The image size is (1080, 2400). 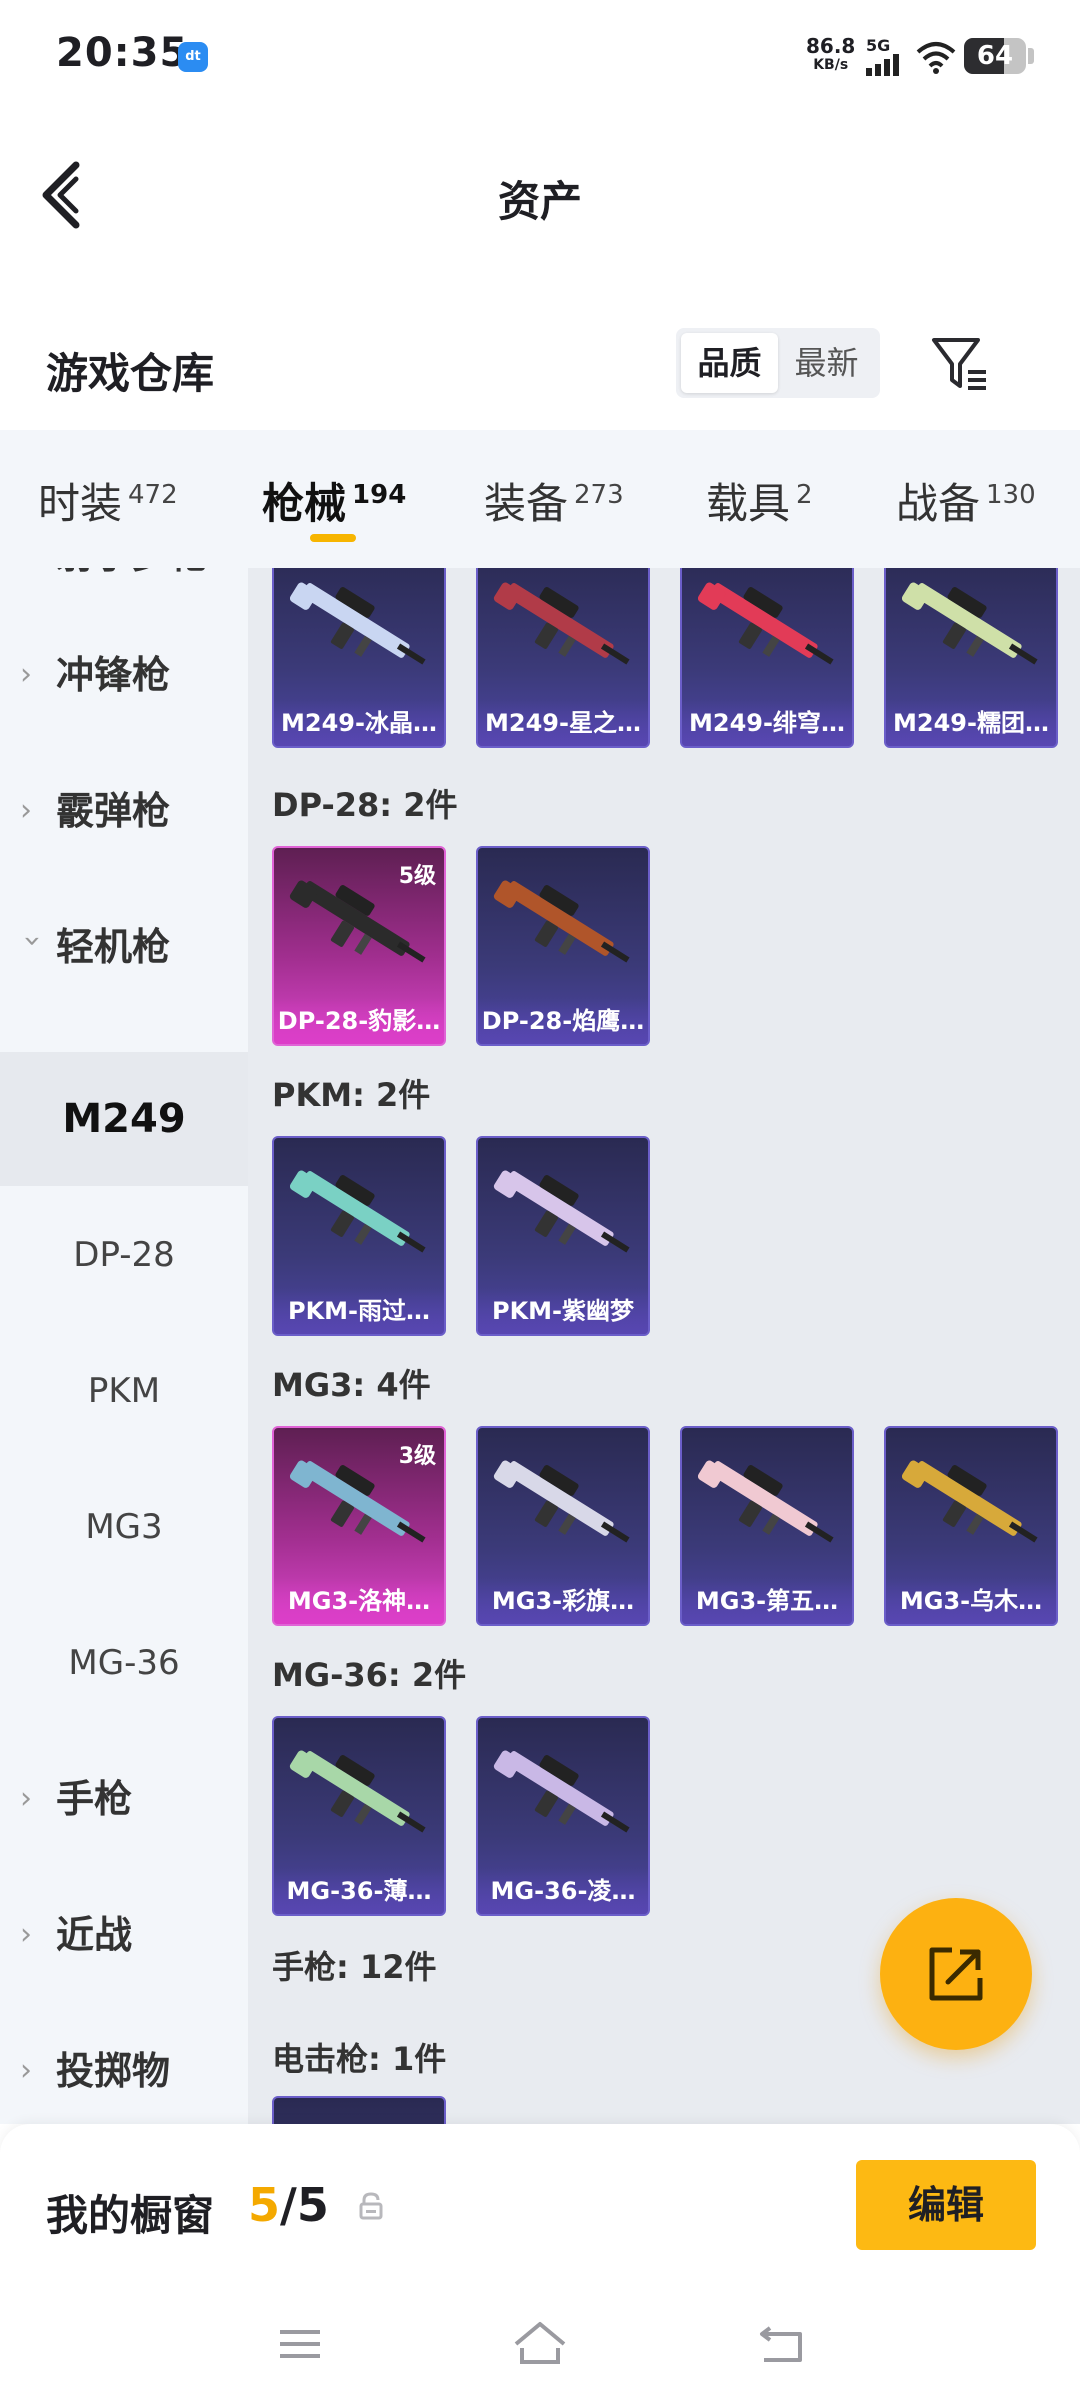 I want to click on skin-level-badge: 3级, so click(x=417, y=1456).